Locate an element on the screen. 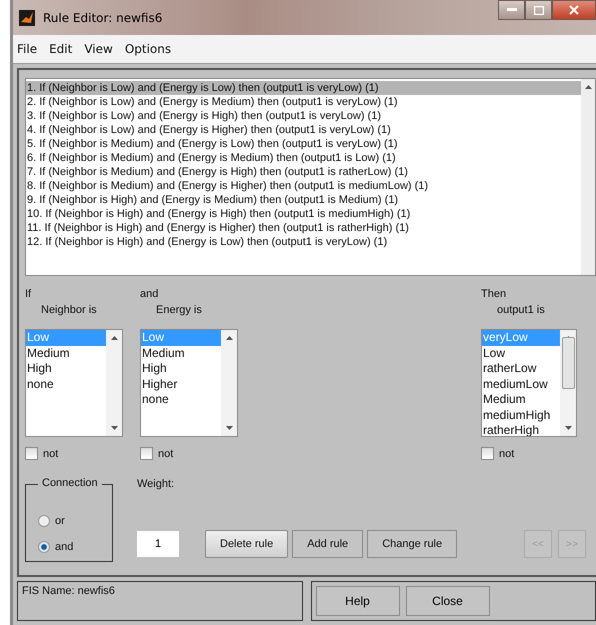 This screenshot has height=625, width=596. term-item: ratherLow is located at coordinates (521, 368).